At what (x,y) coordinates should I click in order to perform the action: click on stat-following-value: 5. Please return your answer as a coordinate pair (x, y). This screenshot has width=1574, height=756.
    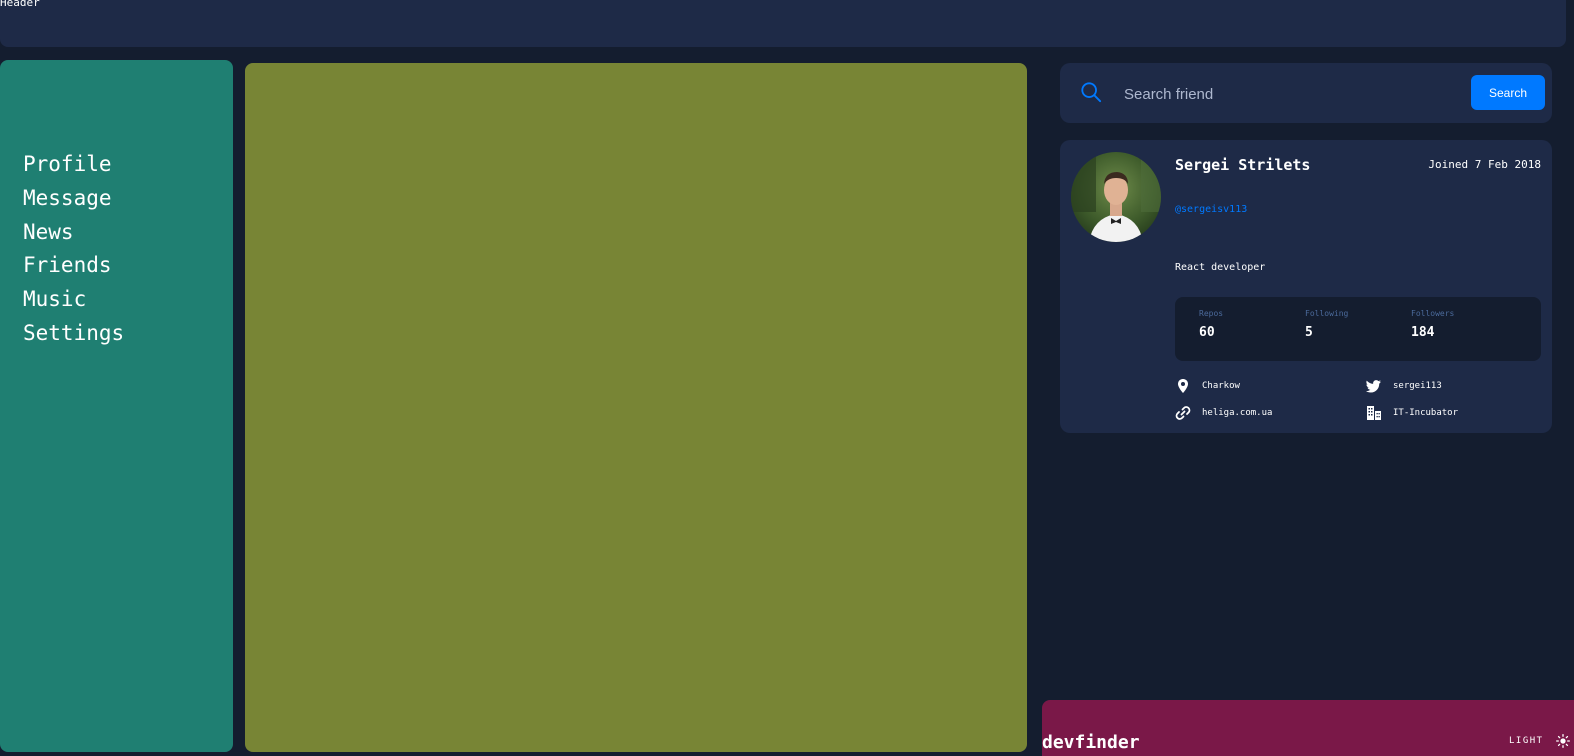
    Looking at the image, I should click on (1309, 332).